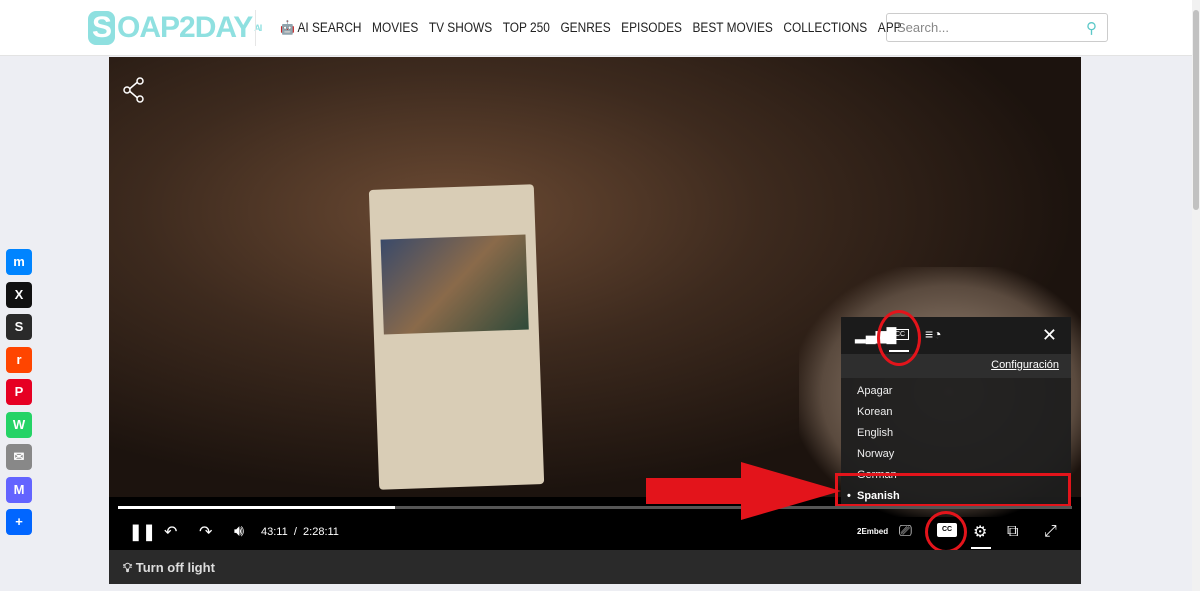 The width and height of the screenshot is (1200, 591). What do you see at coordinates (526, 28) in the screenshot?
I see `nav-top-250: TOP 250` at bounding box center [526, 28].